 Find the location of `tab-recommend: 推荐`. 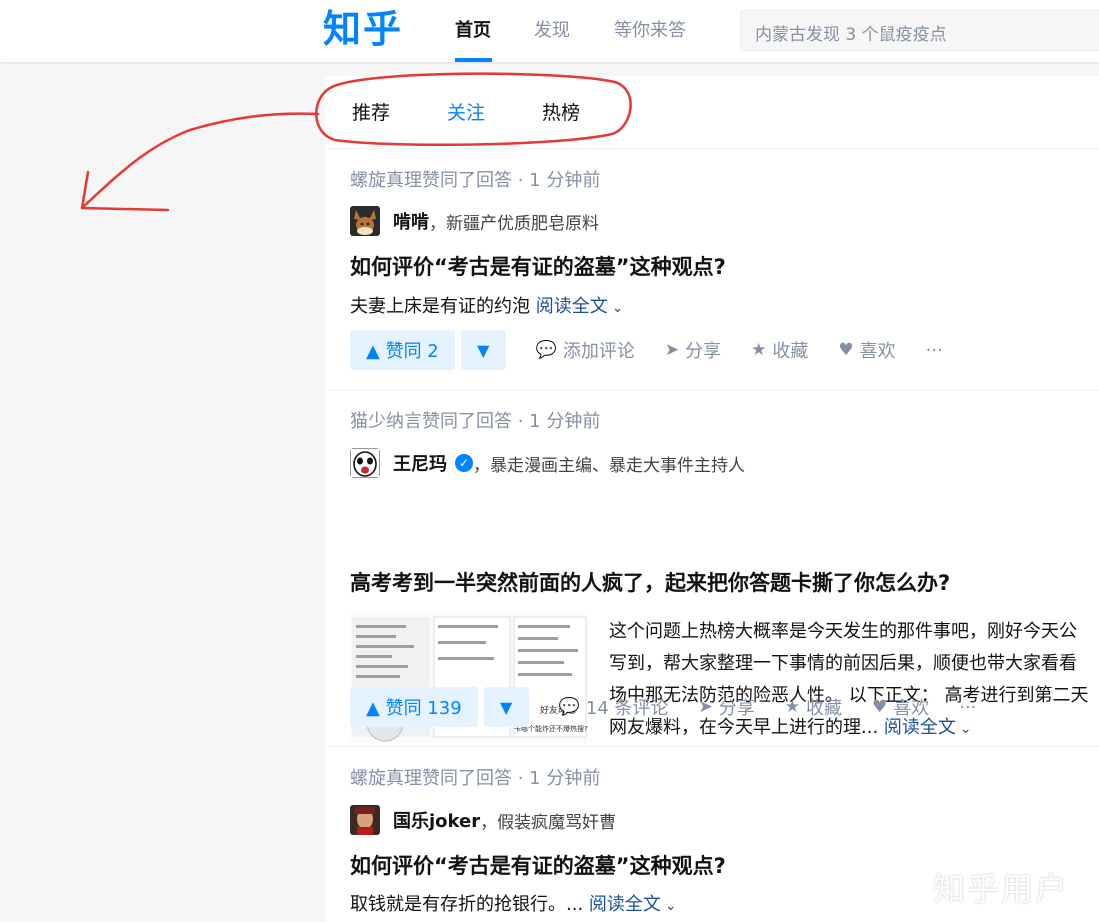

tab-recommend: 推荐 is located at coordinates (371, 113).